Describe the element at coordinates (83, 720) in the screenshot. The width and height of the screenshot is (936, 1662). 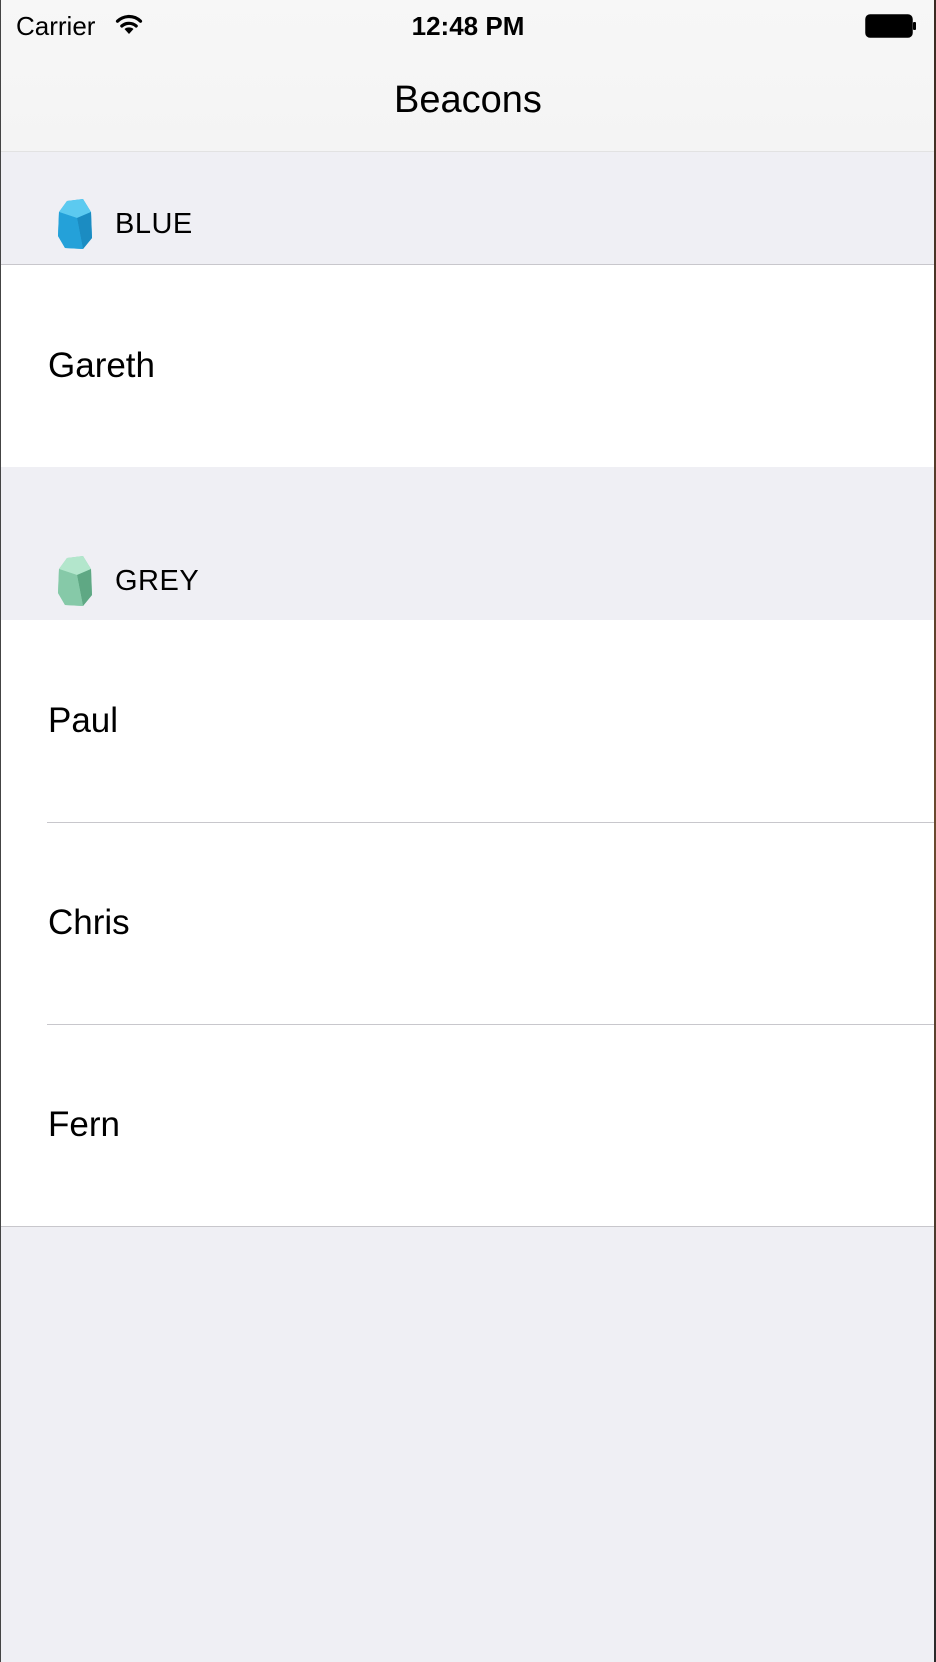
I see `row-label: Paul` at that location.